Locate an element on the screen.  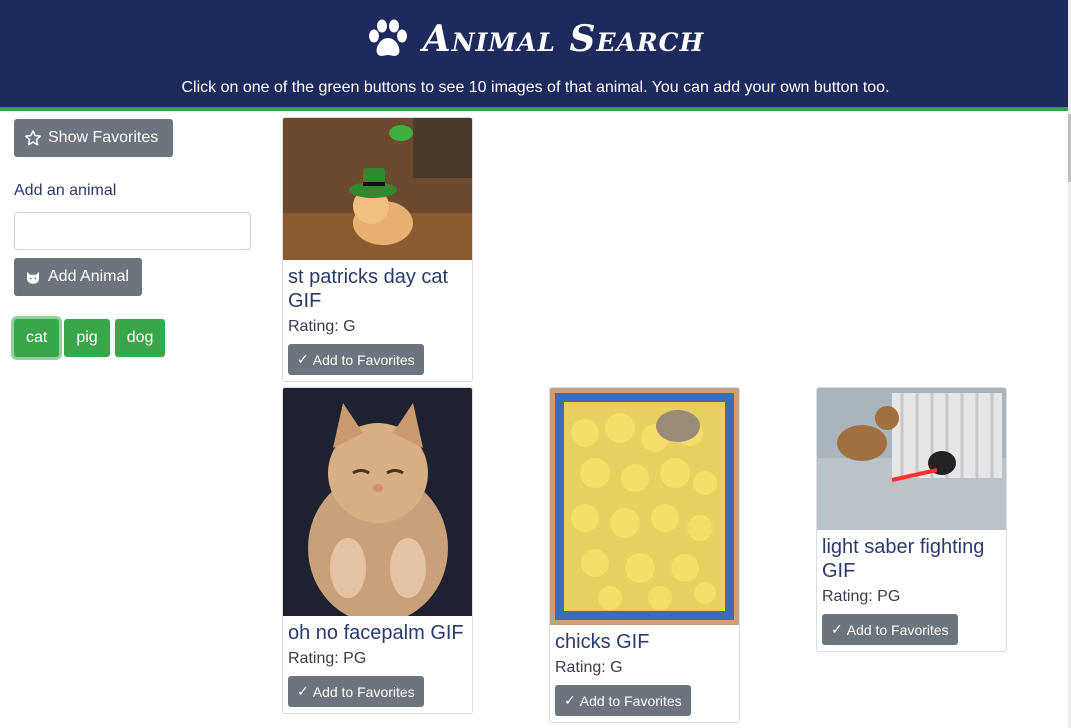
gif-caption: st patricks day cat GIF is located at coordinates (368, 289).